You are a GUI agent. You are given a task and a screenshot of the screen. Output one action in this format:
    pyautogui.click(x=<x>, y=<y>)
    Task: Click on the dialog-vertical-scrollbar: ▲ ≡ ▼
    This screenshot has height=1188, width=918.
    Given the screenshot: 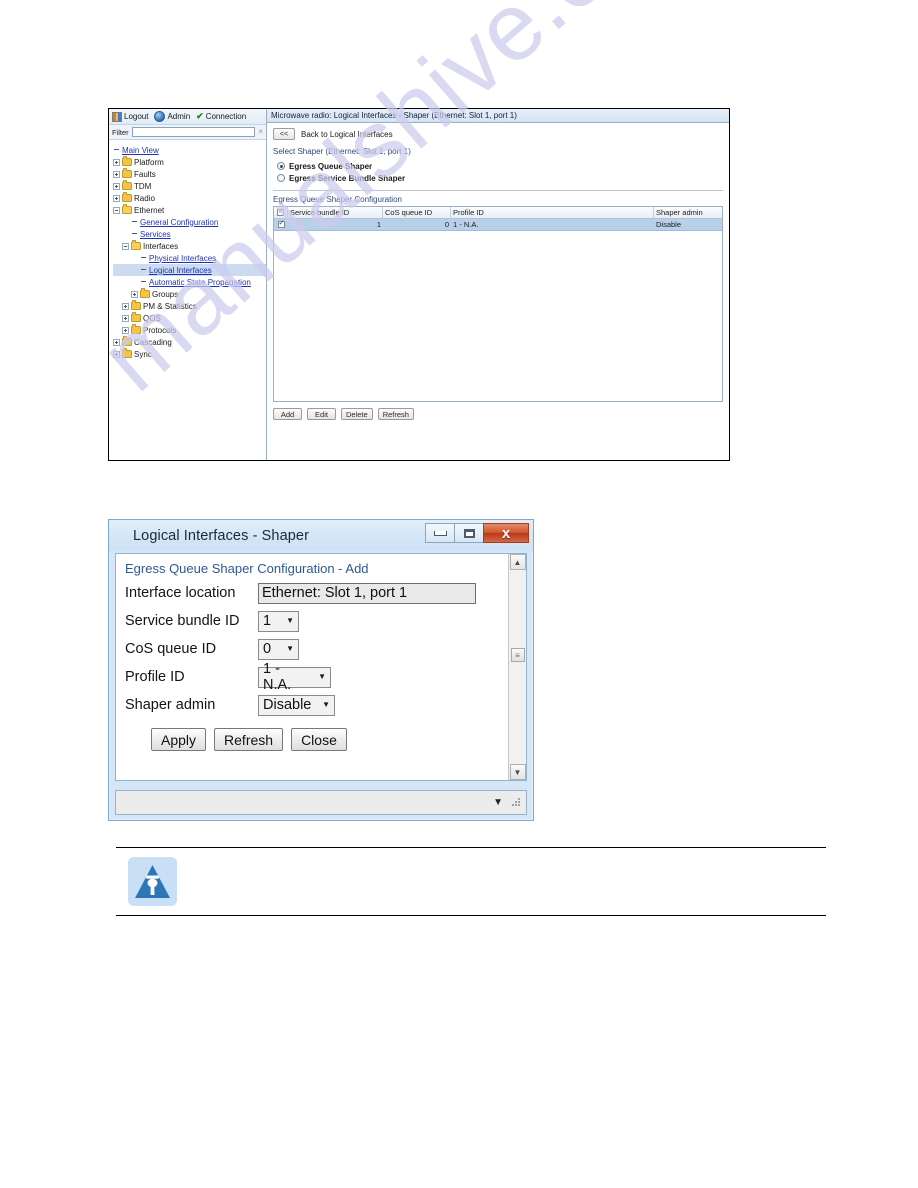 What is the action you would take?
    pyautogui.click(x=517, y=667)
    